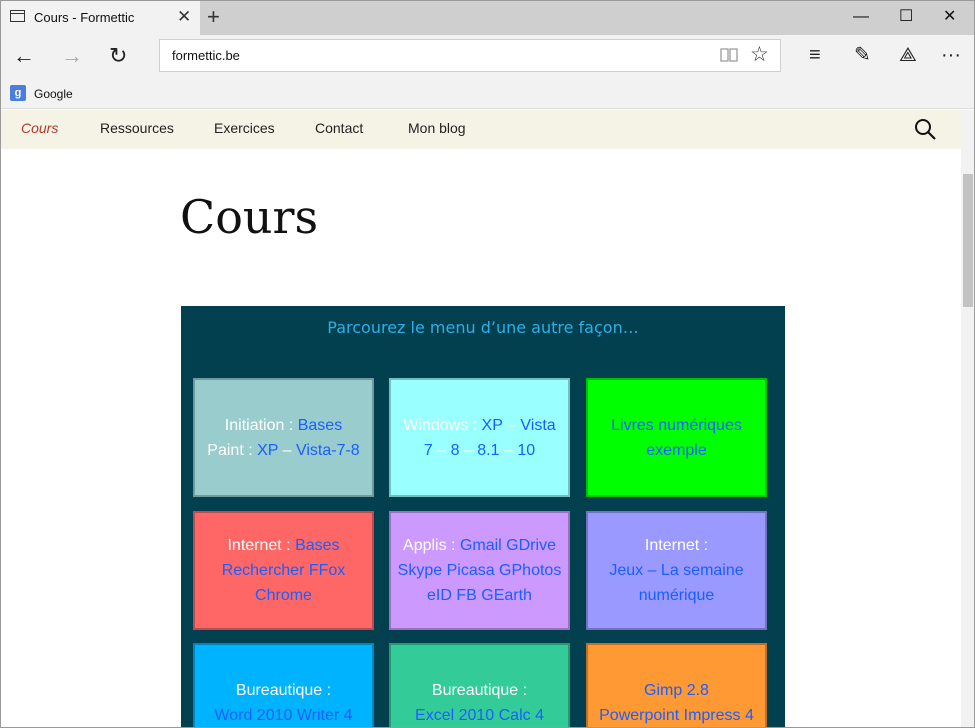 This screenshot has width=975, height=728. What do you see at coordinates (925, 129) in the screenshot?
I see `search-icon` at bounding box center [925, 129].